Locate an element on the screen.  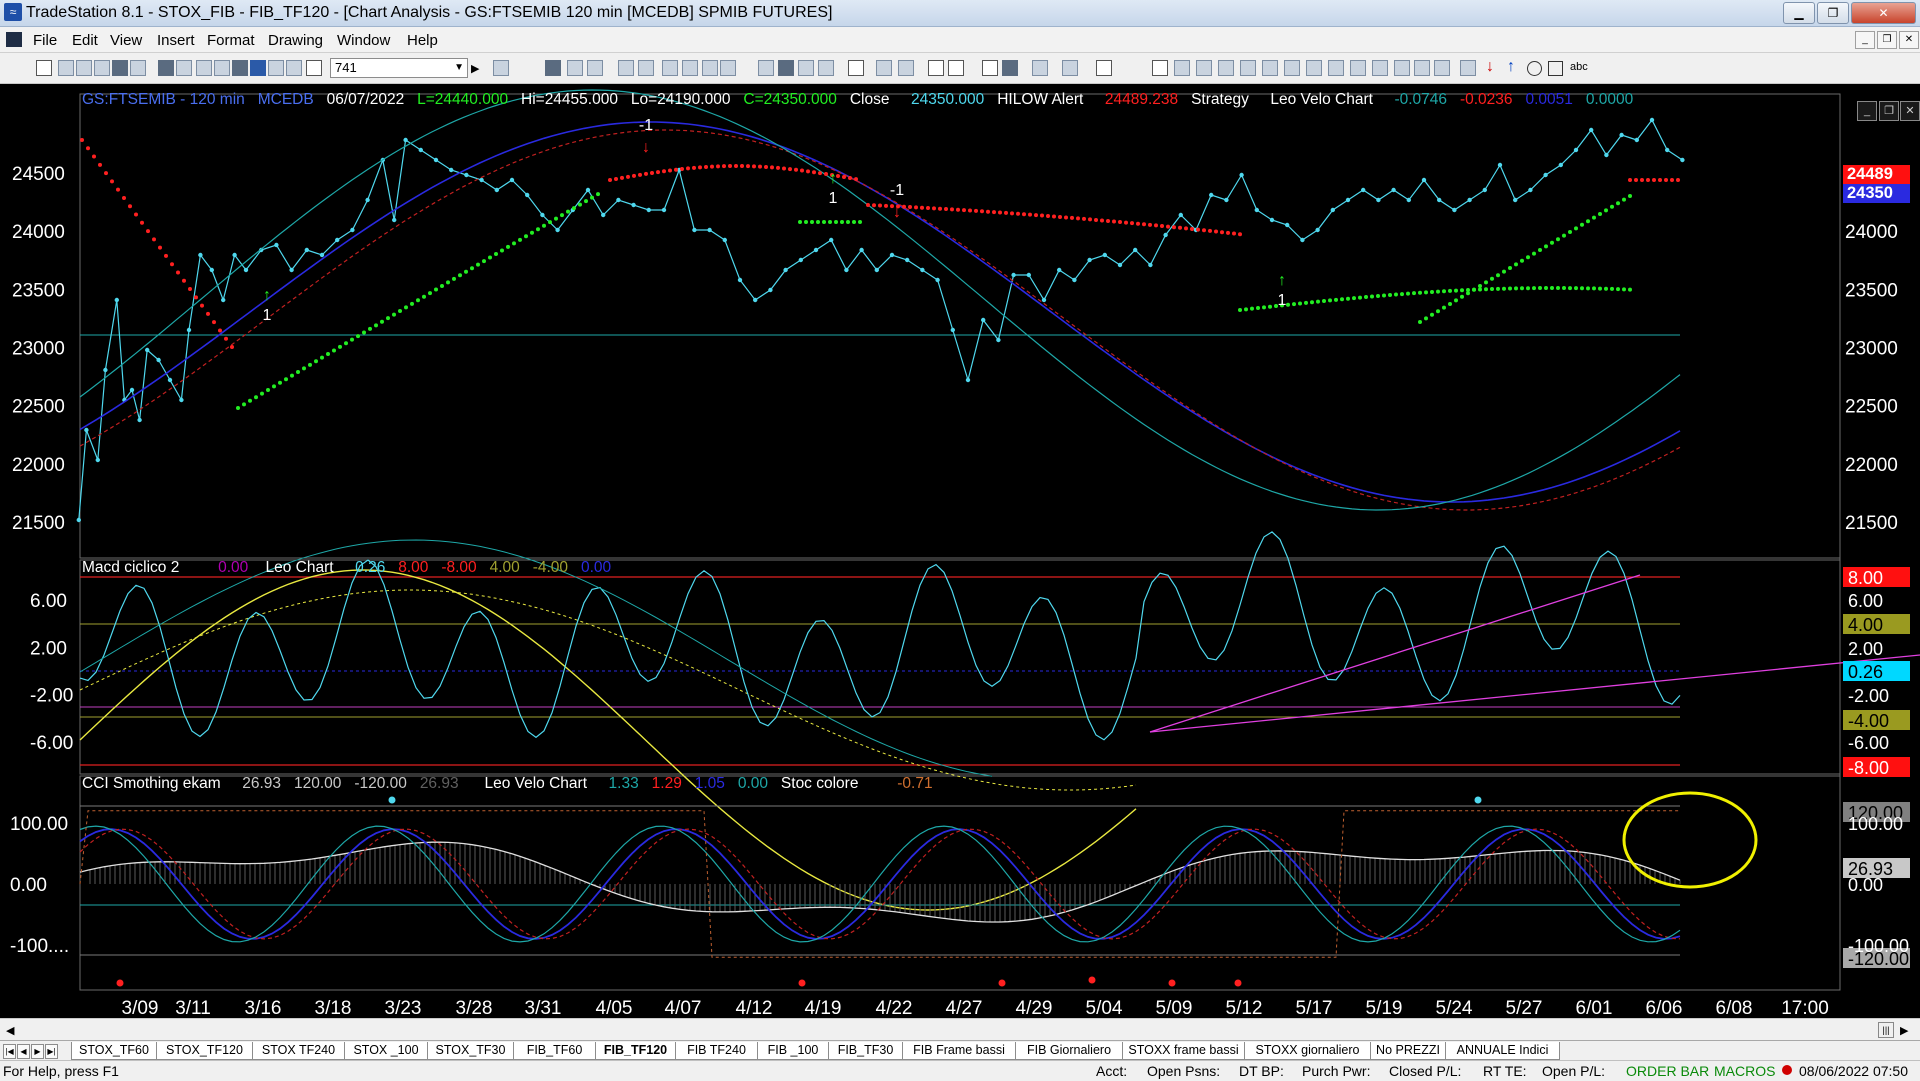
symbol-combo: 741 ▼ is located at coordinates (399, 68).